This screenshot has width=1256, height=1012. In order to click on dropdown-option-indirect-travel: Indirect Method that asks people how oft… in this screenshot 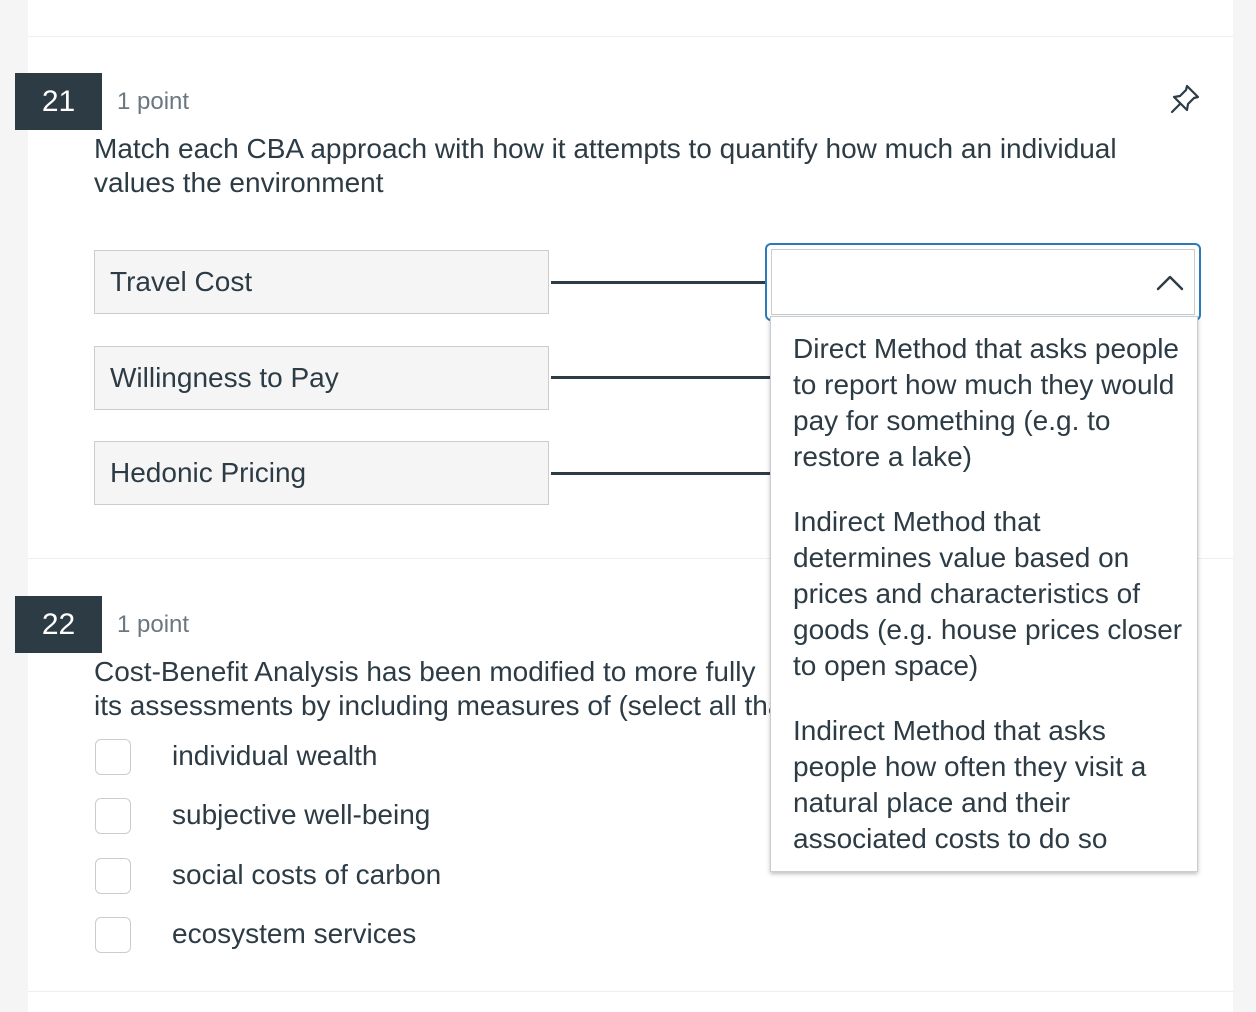, I will do `click(988, 785)`.